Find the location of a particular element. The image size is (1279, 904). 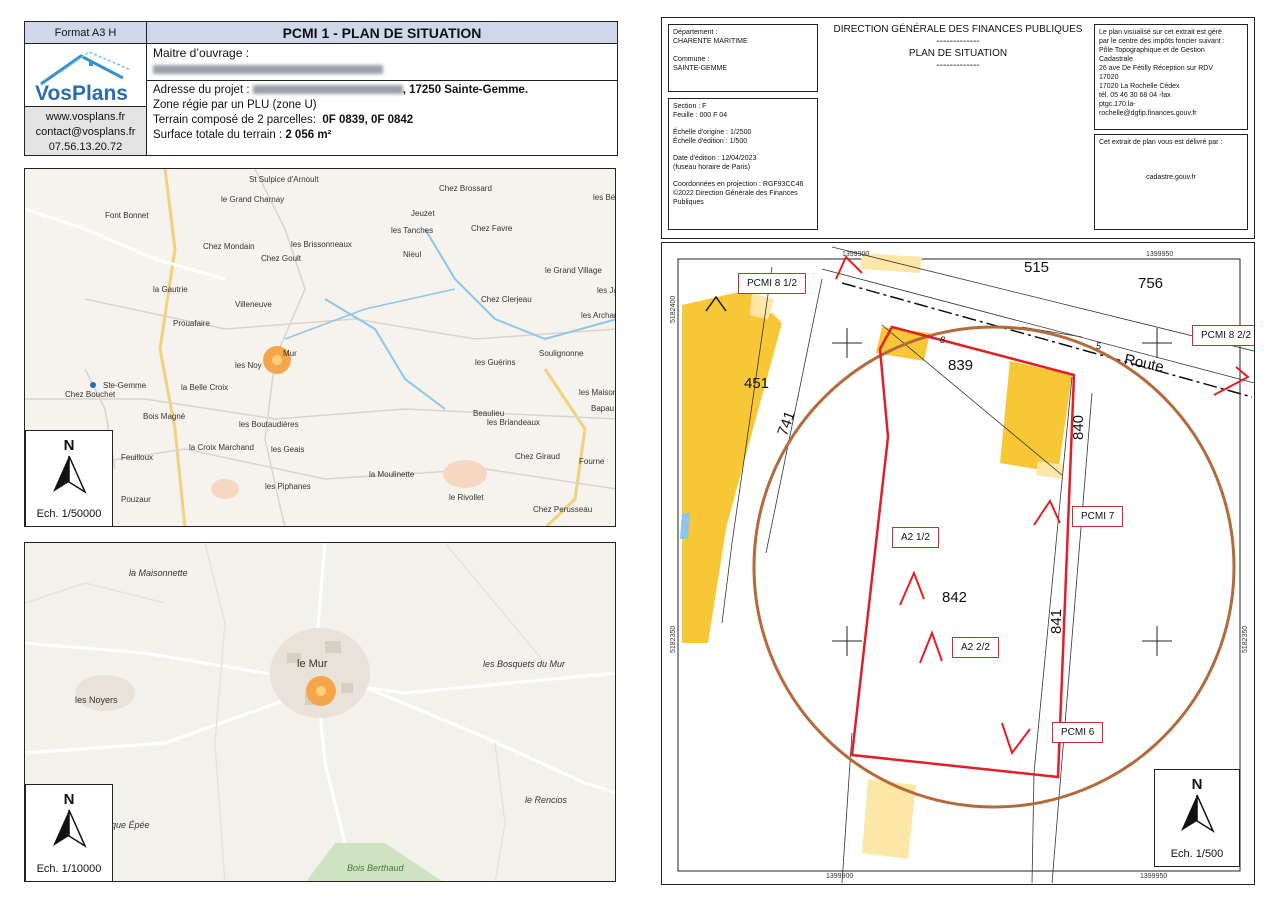

place-label: Fourne is located at coordinates (592, 461).